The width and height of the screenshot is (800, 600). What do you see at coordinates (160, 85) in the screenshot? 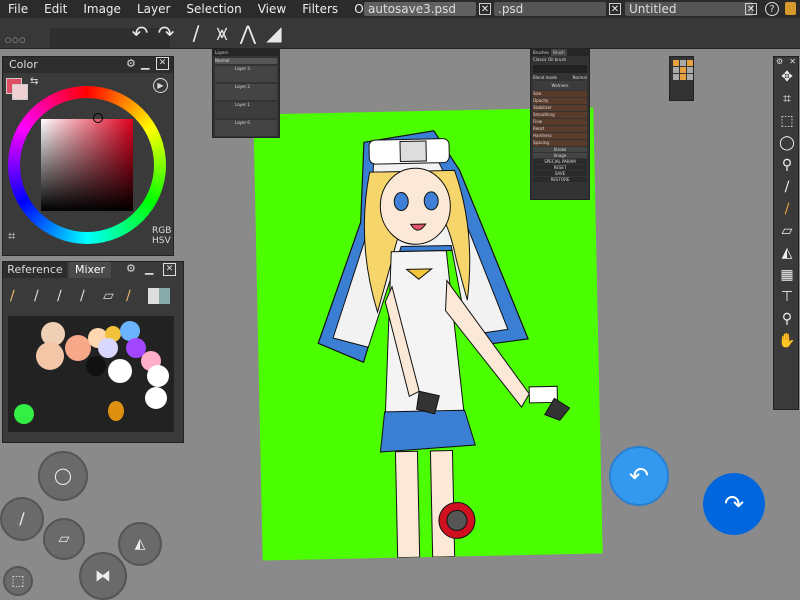
I see `play-icon: ▶` at bounding box center [160, 85].